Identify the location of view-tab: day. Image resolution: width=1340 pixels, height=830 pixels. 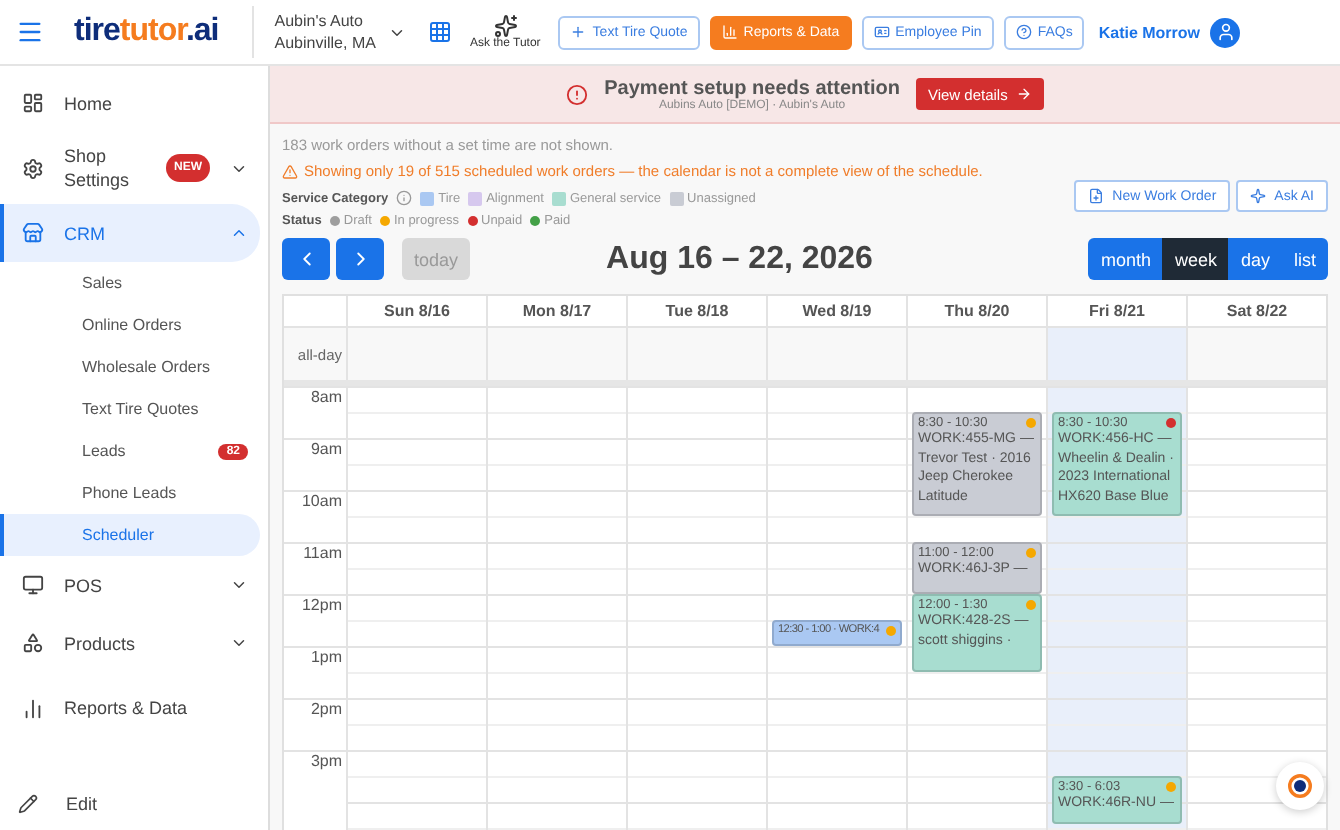
(1255, 259).